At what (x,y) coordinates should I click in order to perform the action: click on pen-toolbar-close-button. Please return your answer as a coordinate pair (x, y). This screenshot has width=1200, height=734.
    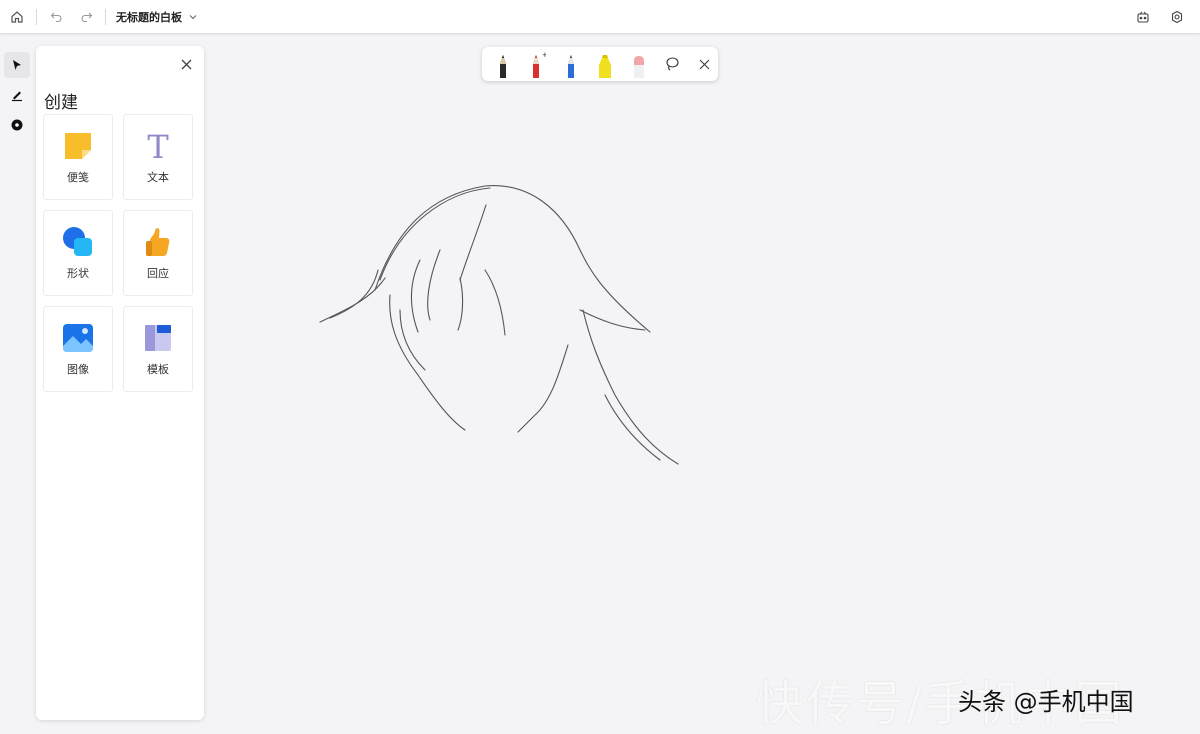
    Looking at the image, I should click on (704, 64).